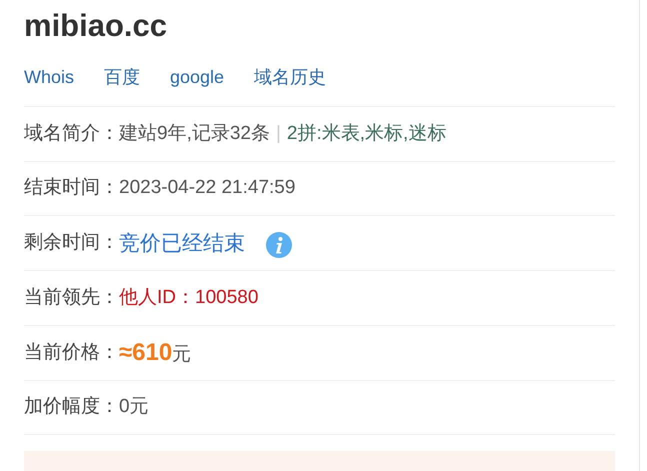 The width and height of the screenshot is (647, 471). I want to click on value-text: 0元, so click(134, 407).